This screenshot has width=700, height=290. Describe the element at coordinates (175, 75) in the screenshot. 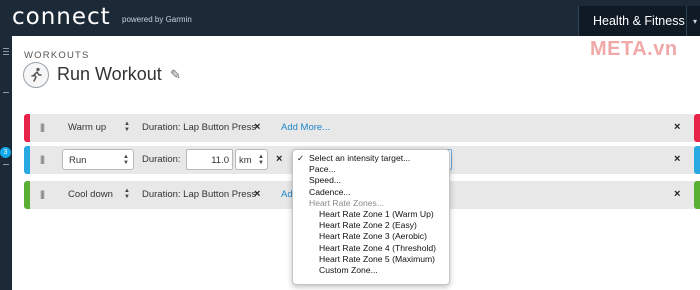

I see `pencil-icon: ✎` at that location.